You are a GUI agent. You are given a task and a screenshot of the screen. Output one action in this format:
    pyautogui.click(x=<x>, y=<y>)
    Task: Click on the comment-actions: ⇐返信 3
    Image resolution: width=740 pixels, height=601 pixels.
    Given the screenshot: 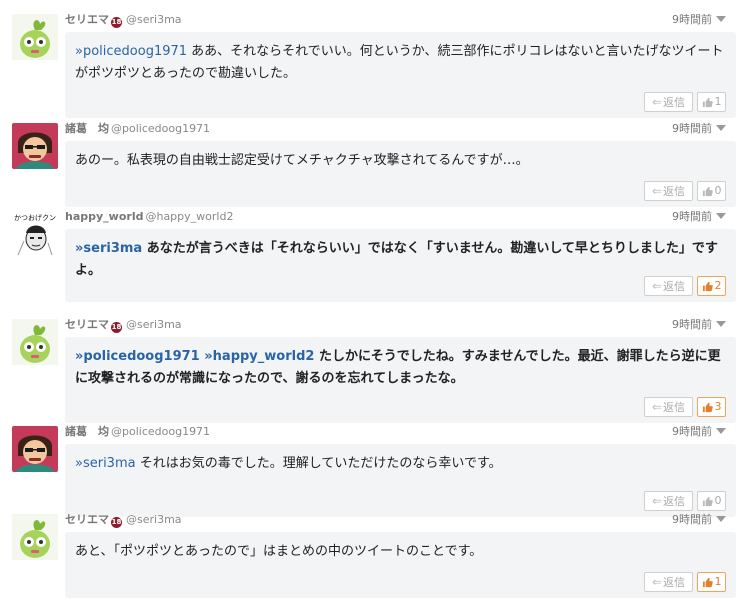 What is the action you would take?
    pyautogui.click(x=685, y=408)
    